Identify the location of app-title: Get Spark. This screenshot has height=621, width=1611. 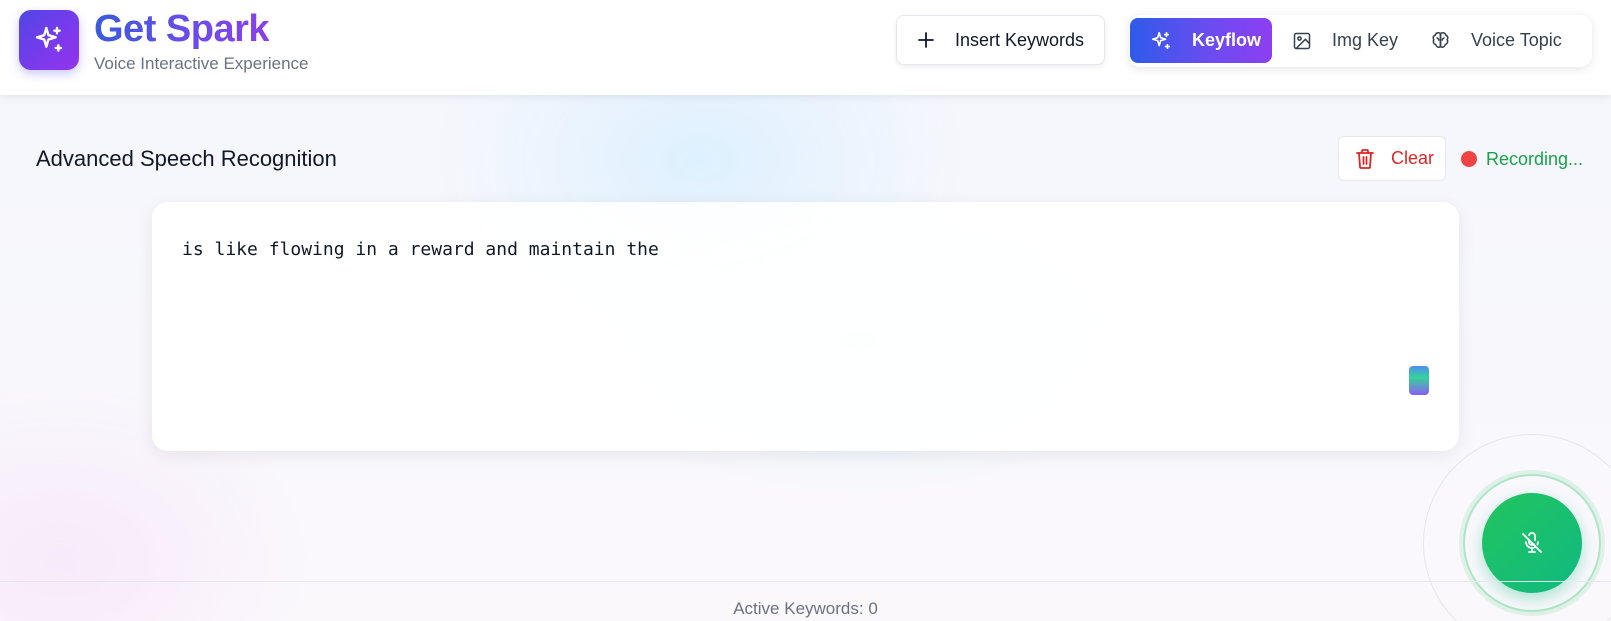
(182, 29).